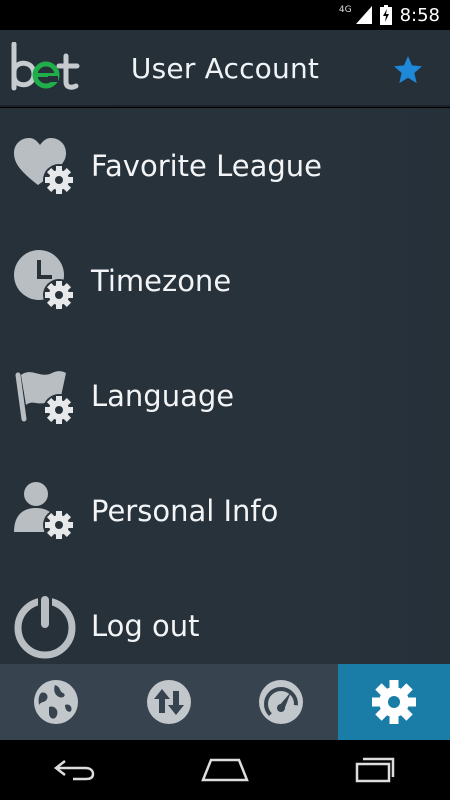 The width and height of the screenshot is (450, 800). I want to click on tab-settings, so click(393, 702).